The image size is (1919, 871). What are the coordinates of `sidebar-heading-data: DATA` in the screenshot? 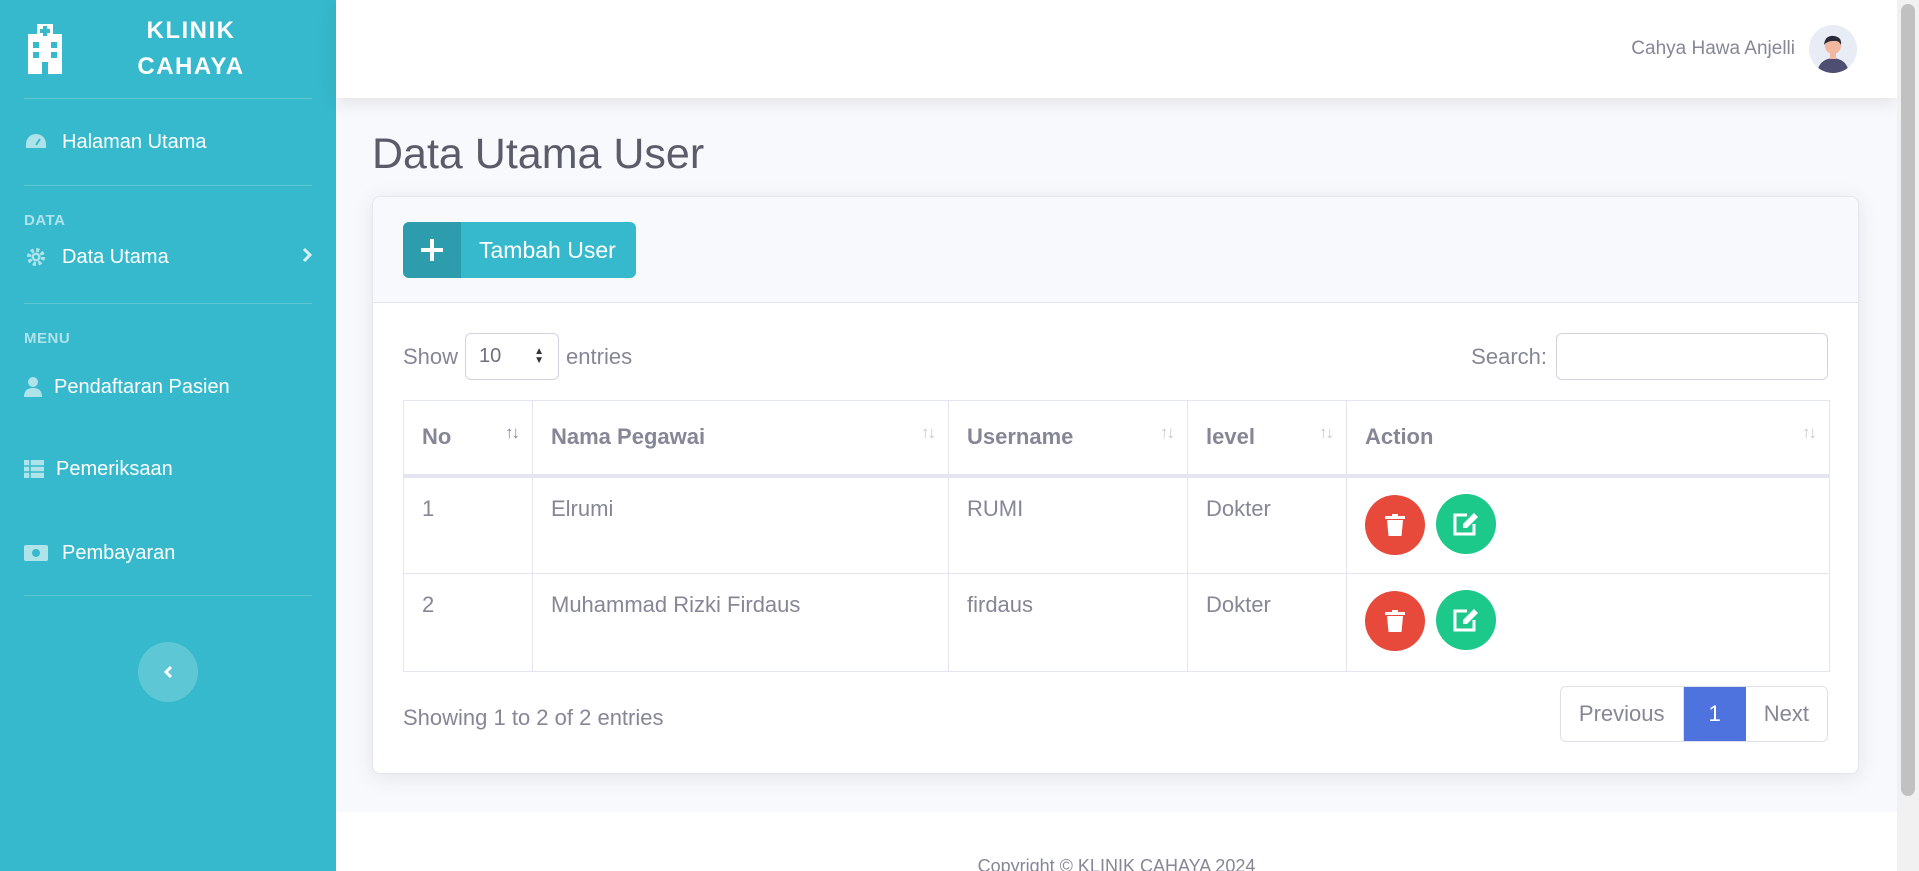 It's located at (45, 220).